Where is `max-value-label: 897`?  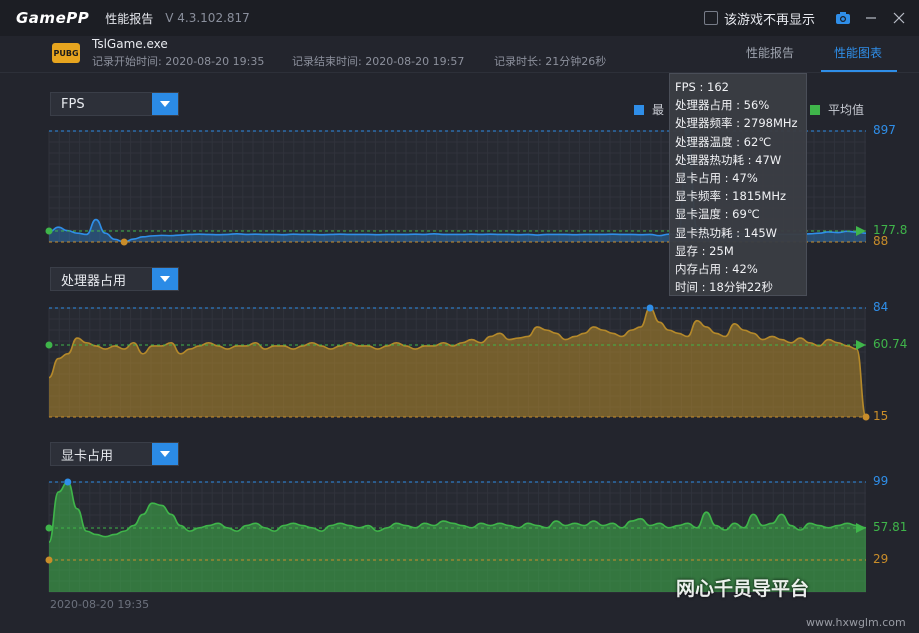
max-value-label: 897 is located at coordinates (884, 130).